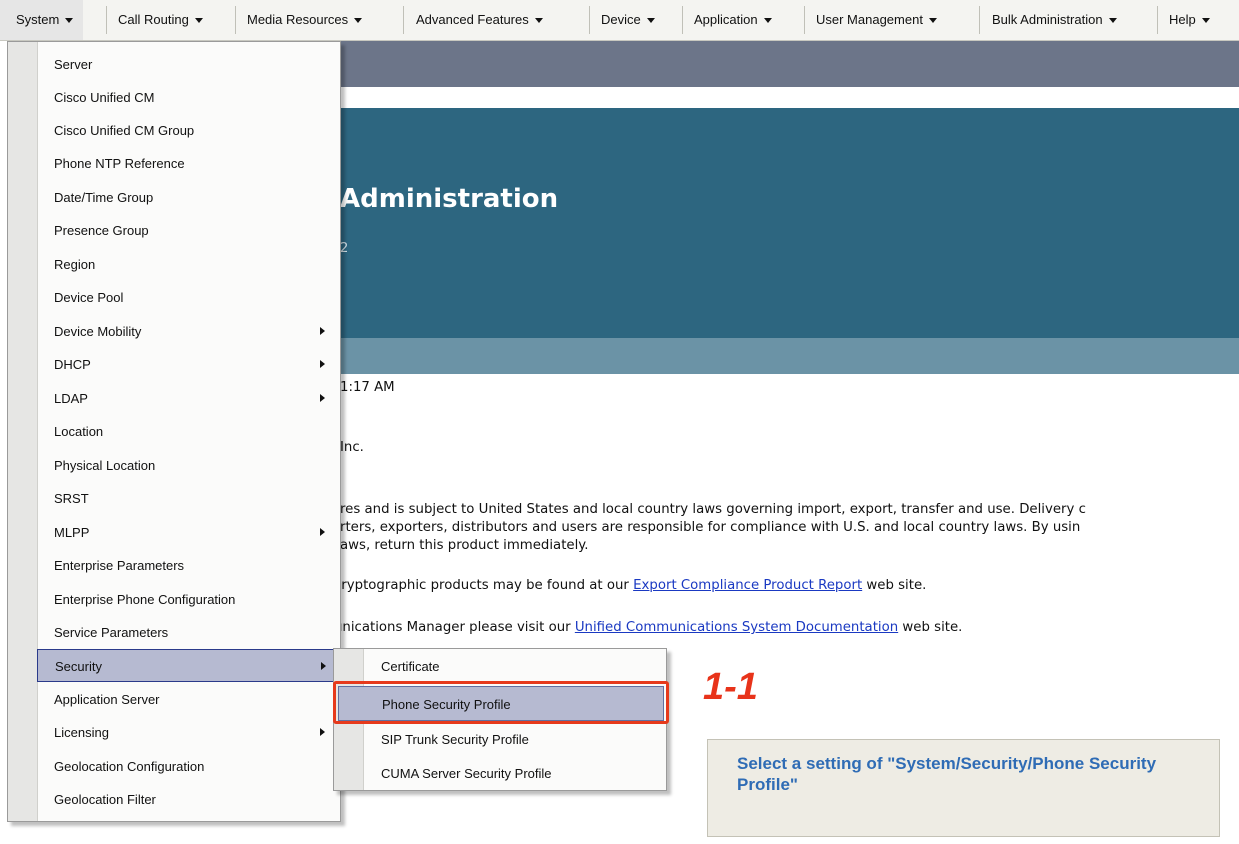  What do you see at coordinates (466, 773) in the screenshot?
I see `submenu-item-label: CUMA Server Security Profile` at bounding box center [466, 773].